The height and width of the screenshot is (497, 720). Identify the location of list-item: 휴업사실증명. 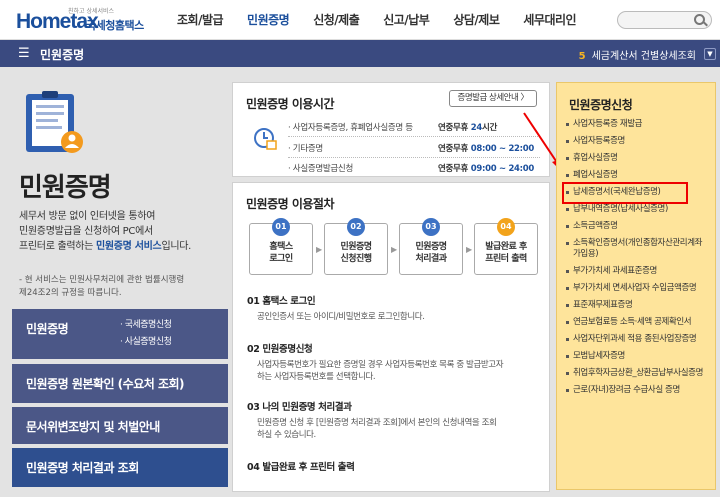
(639, 158).